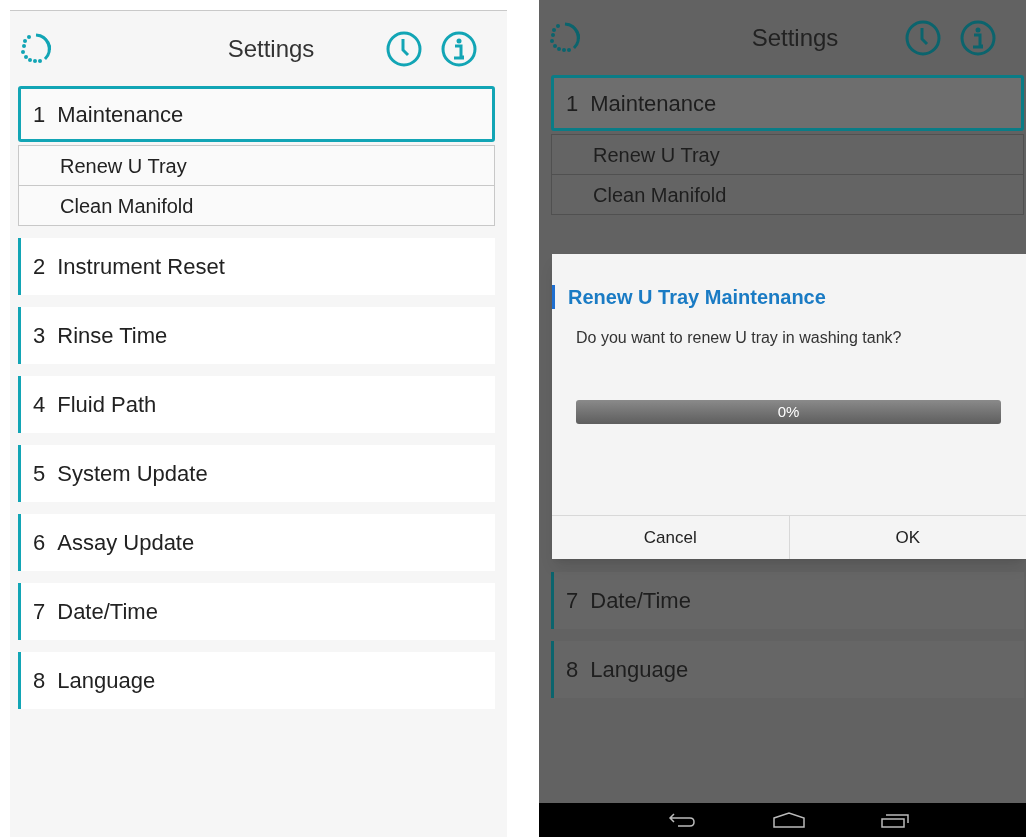 Image resolution: width=1026 pixels, height=837 pixels. What do you see at coordinates (739, 338) in the screenshot?
I see `dialog-message: Do you want to renew U tray in washing tank?` at bounding box center [739, 338].